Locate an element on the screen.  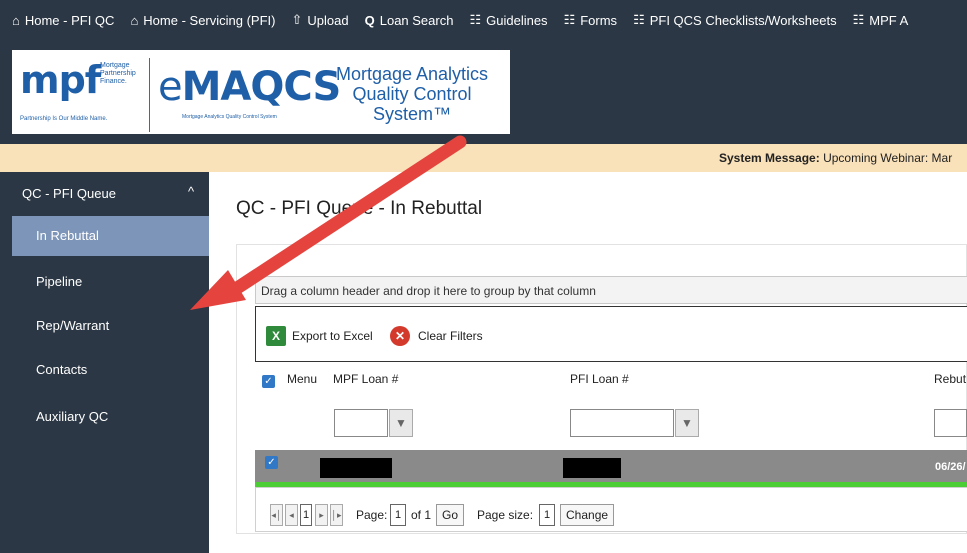
change-page-size-button: Change is located at coordinates (587, 515).